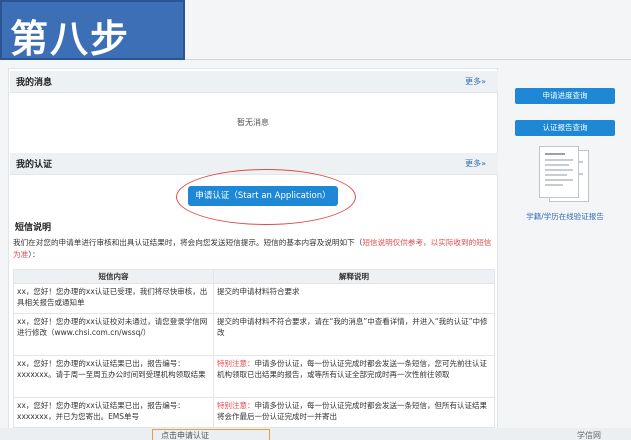 Image resolution: width=631 pixels, height=440 pixels. Describe the element at coordinates (408, 30) in the screenshot. I see `top-bar` at that location.